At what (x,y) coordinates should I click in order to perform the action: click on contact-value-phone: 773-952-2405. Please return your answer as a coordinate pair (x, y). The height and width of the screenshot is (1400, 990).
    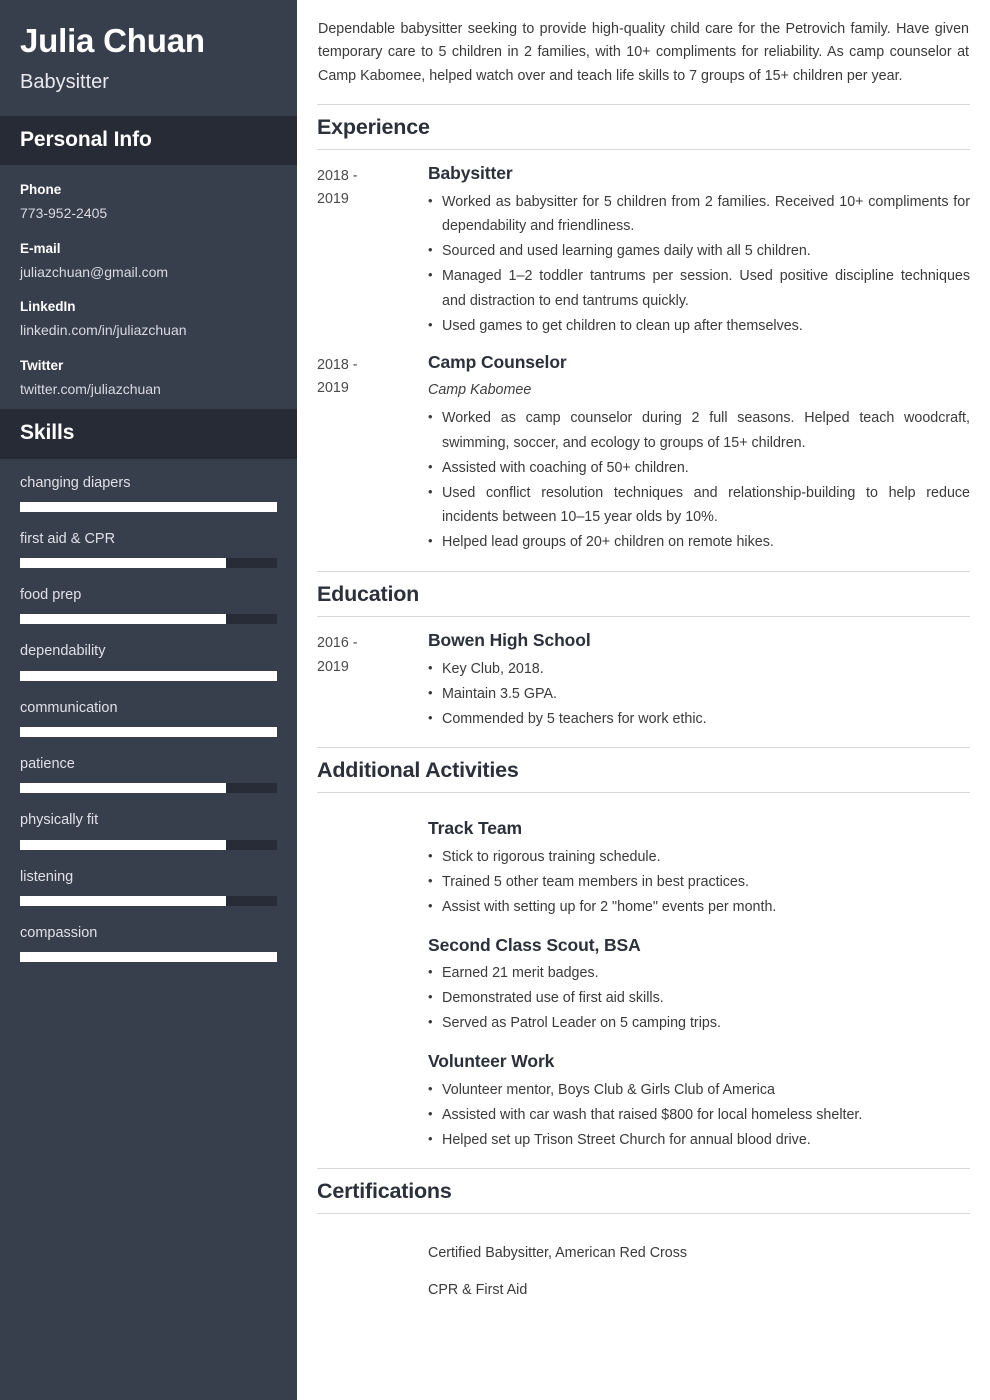
    Looking at the image, I should click on (148, 213).